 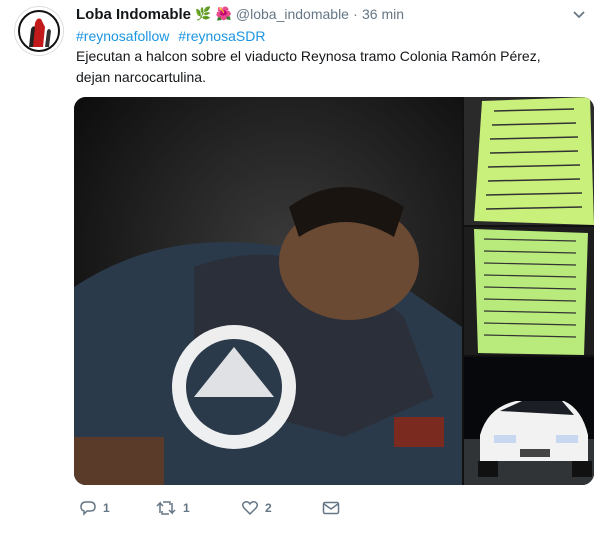 I want to click on avatar-image, so click(x=39, y=31).